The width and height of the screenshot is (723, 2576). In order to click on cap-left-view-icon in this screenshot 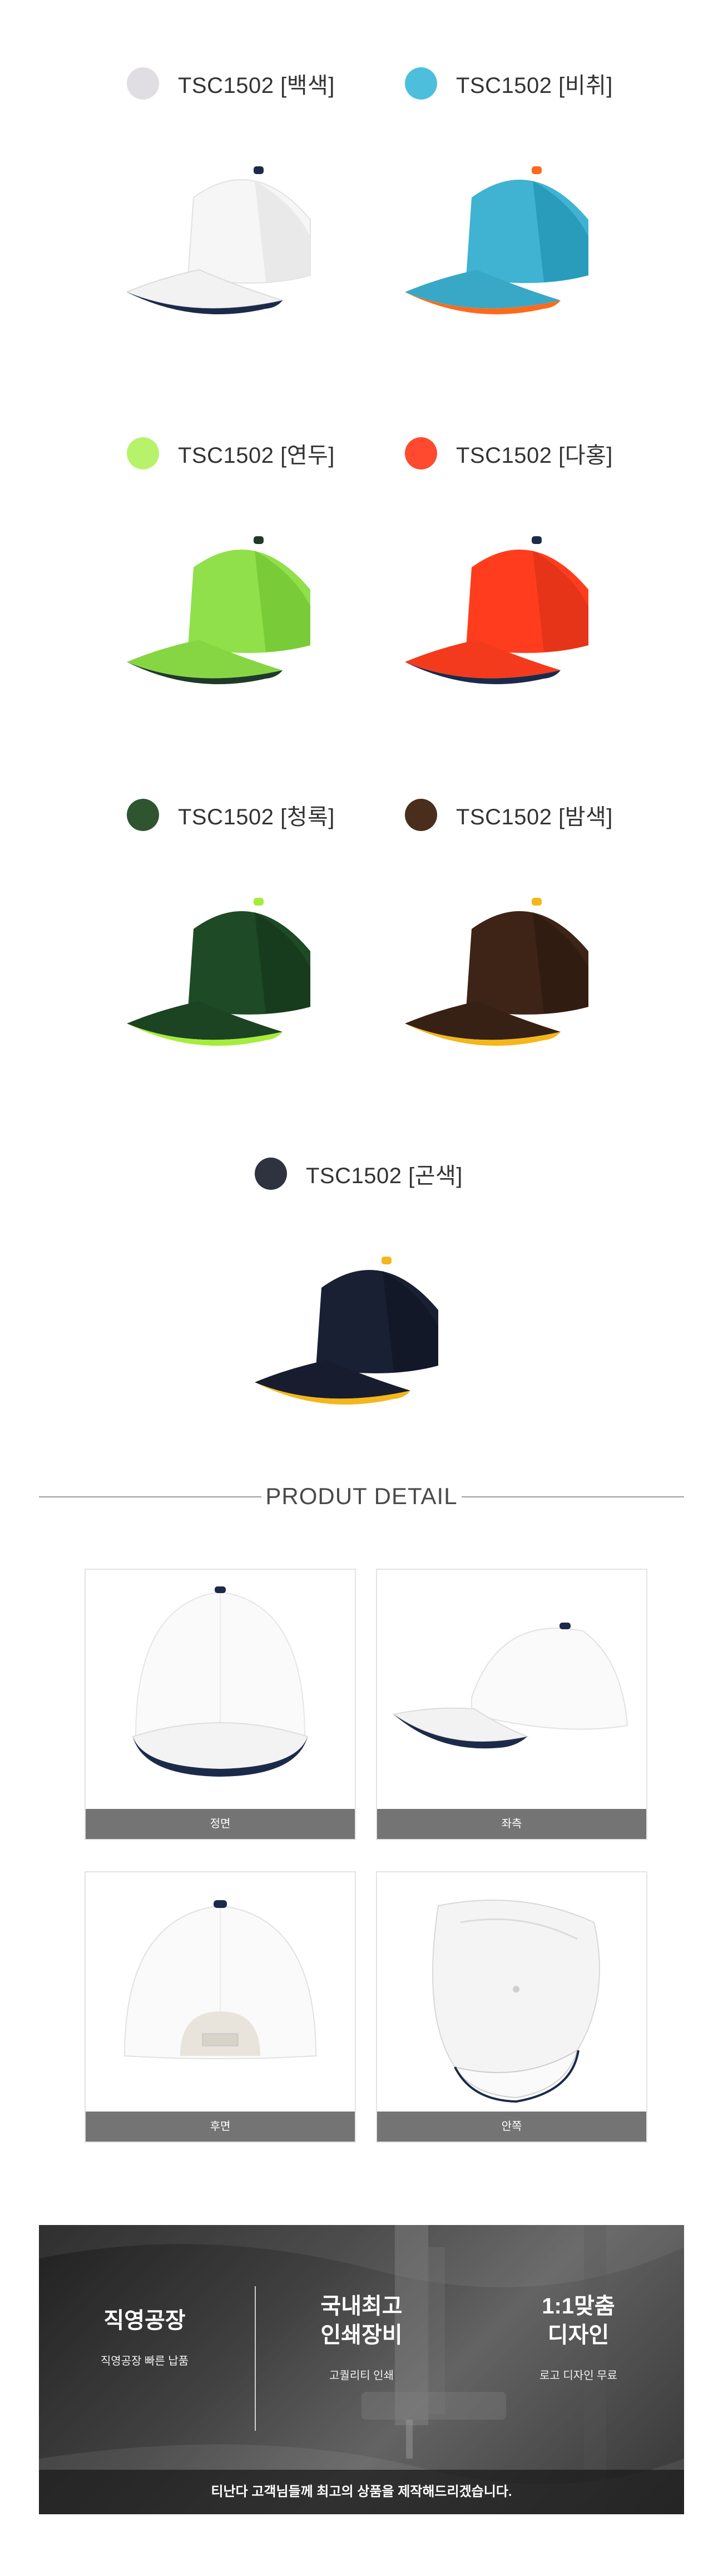, I will do `click(510, 1686)`.